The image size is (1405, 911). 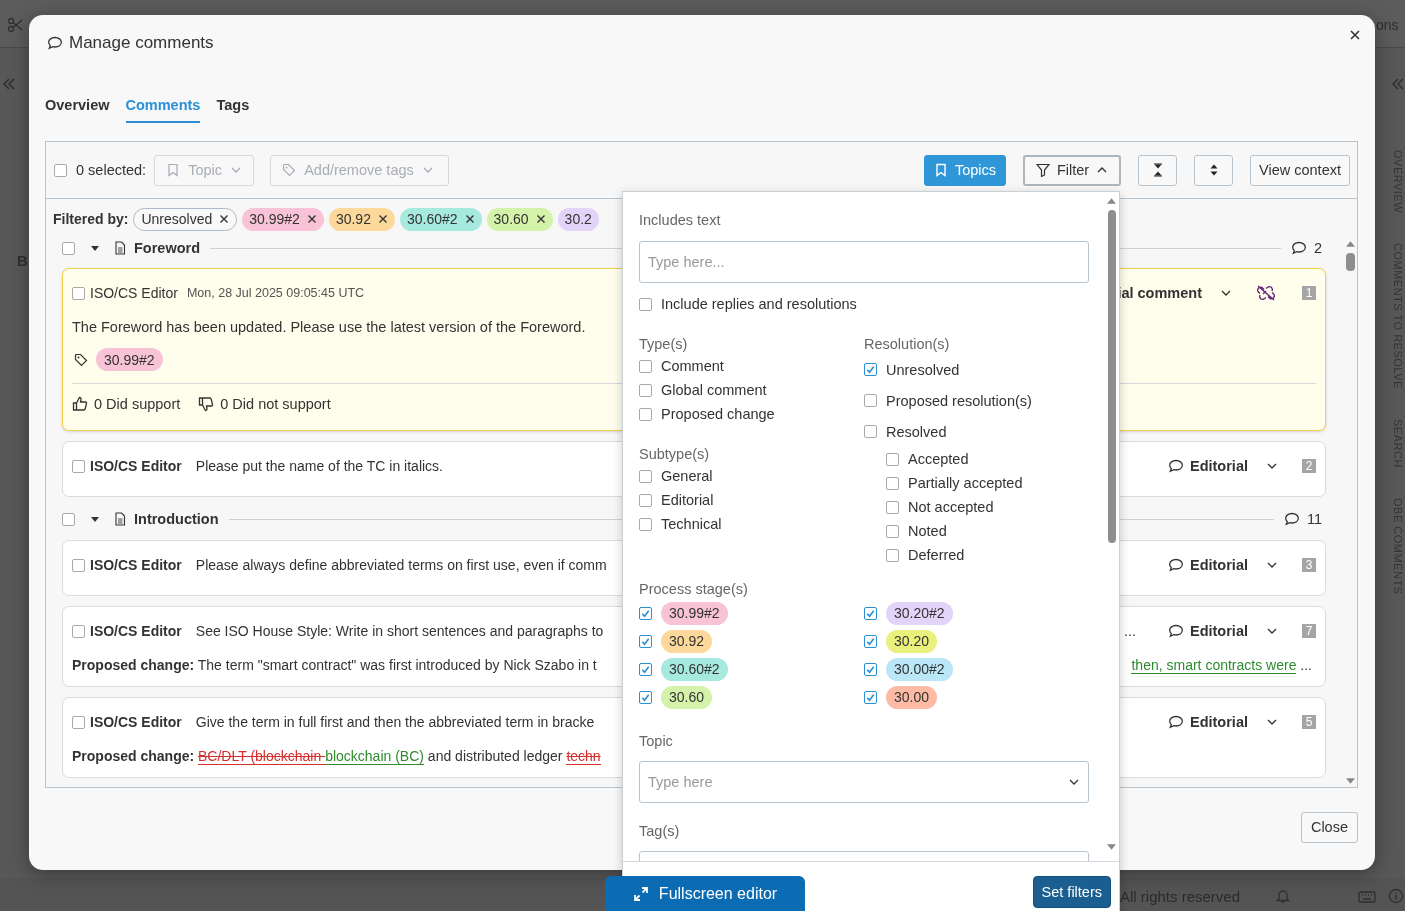 What do you see at coordinates (680, 220) in the screenshot?
I see `field-label: Includes text` at bounding box center [680, 220].